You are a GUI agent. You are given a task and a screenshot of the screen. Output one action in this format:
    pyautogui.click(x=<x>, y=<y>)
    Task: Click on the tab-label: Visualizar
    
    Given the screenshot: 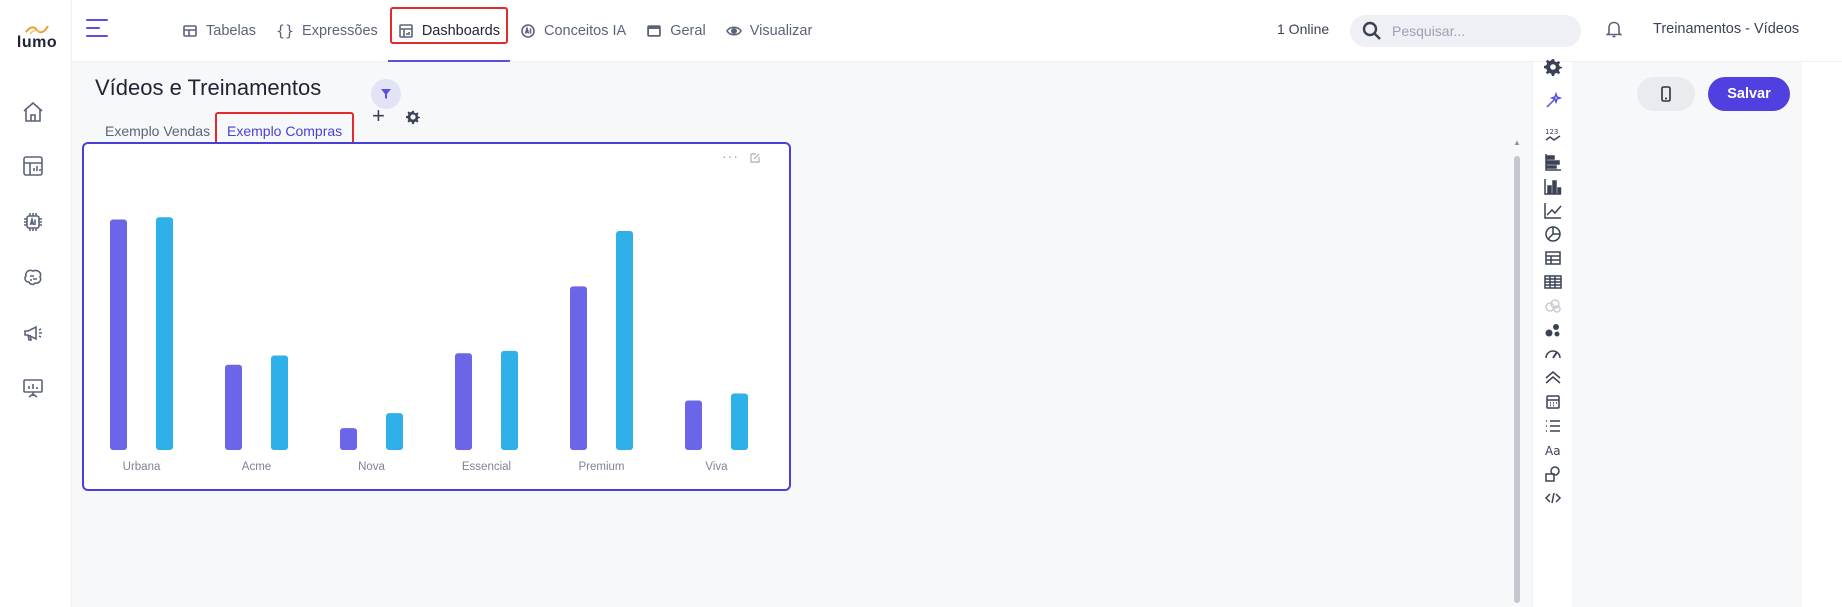 What is the action you would take?
    pyautogui.click(x=781, y=31)
    